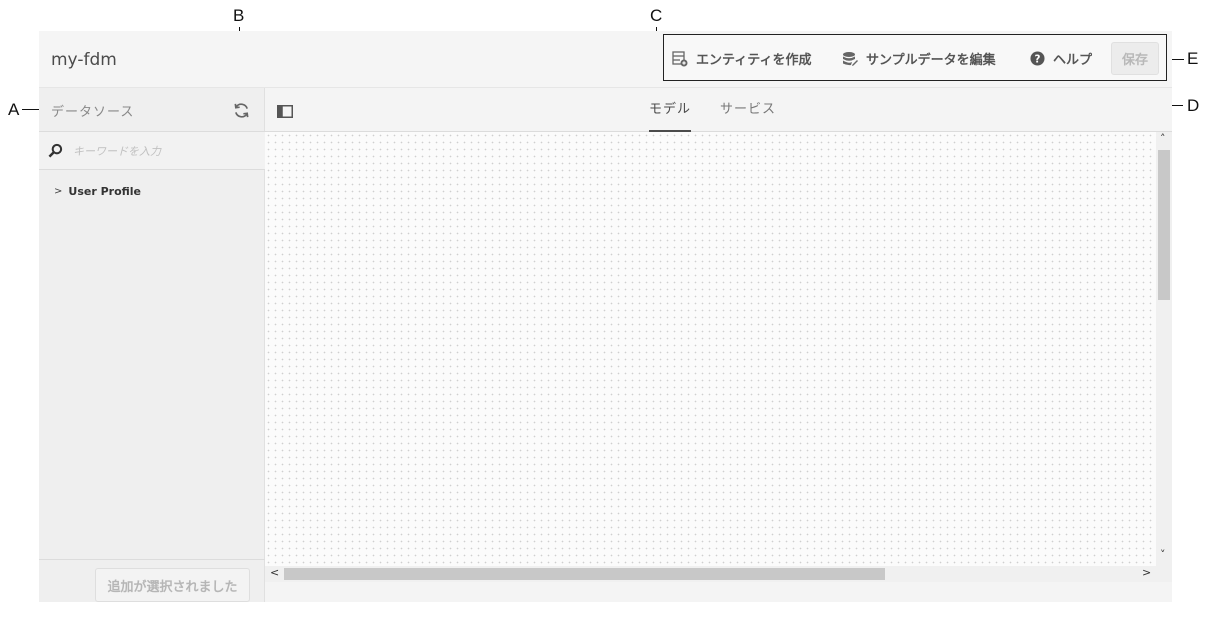  What do you see at coordinates (680, 58) in the screenshot?
I see `create-entity-icon` at bounding box center [680, 58].